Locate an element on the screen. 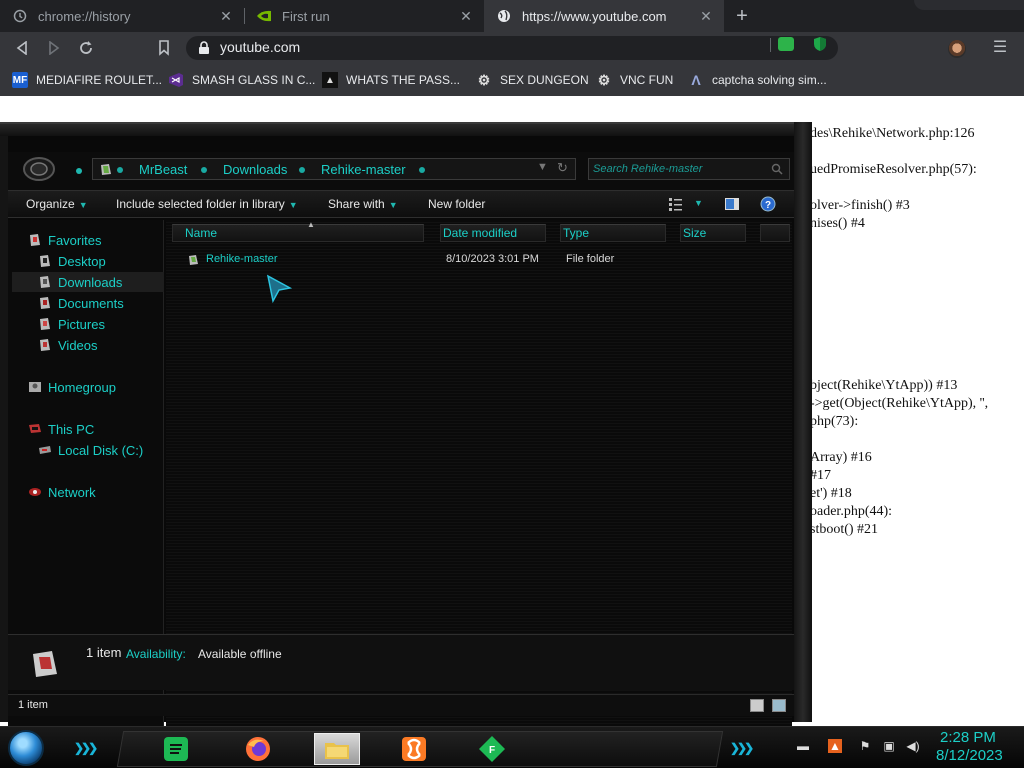 The height and width of the screenshot is (768, 1024). file-explorer-icon is located at coordinates (337, 749).